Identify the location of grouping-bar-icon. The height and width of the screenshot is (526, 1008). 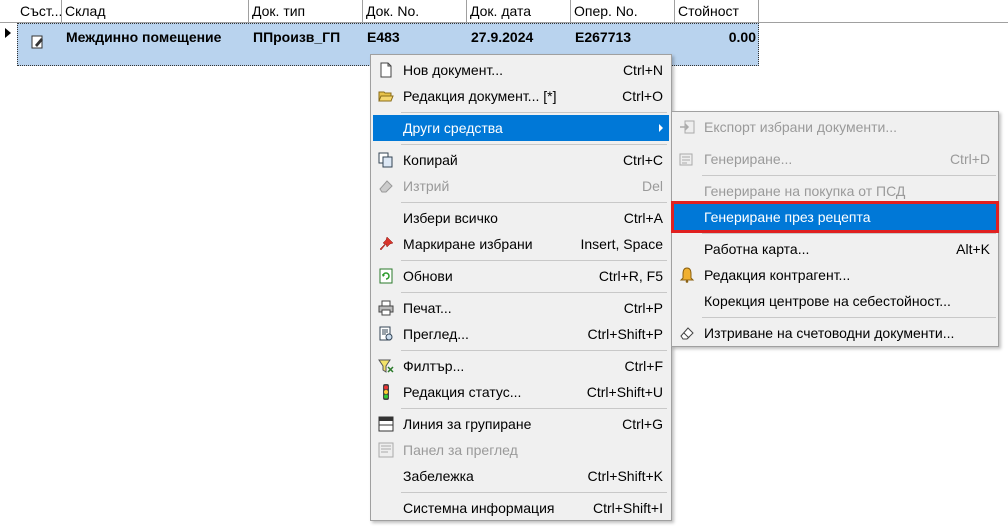
(386, 424).